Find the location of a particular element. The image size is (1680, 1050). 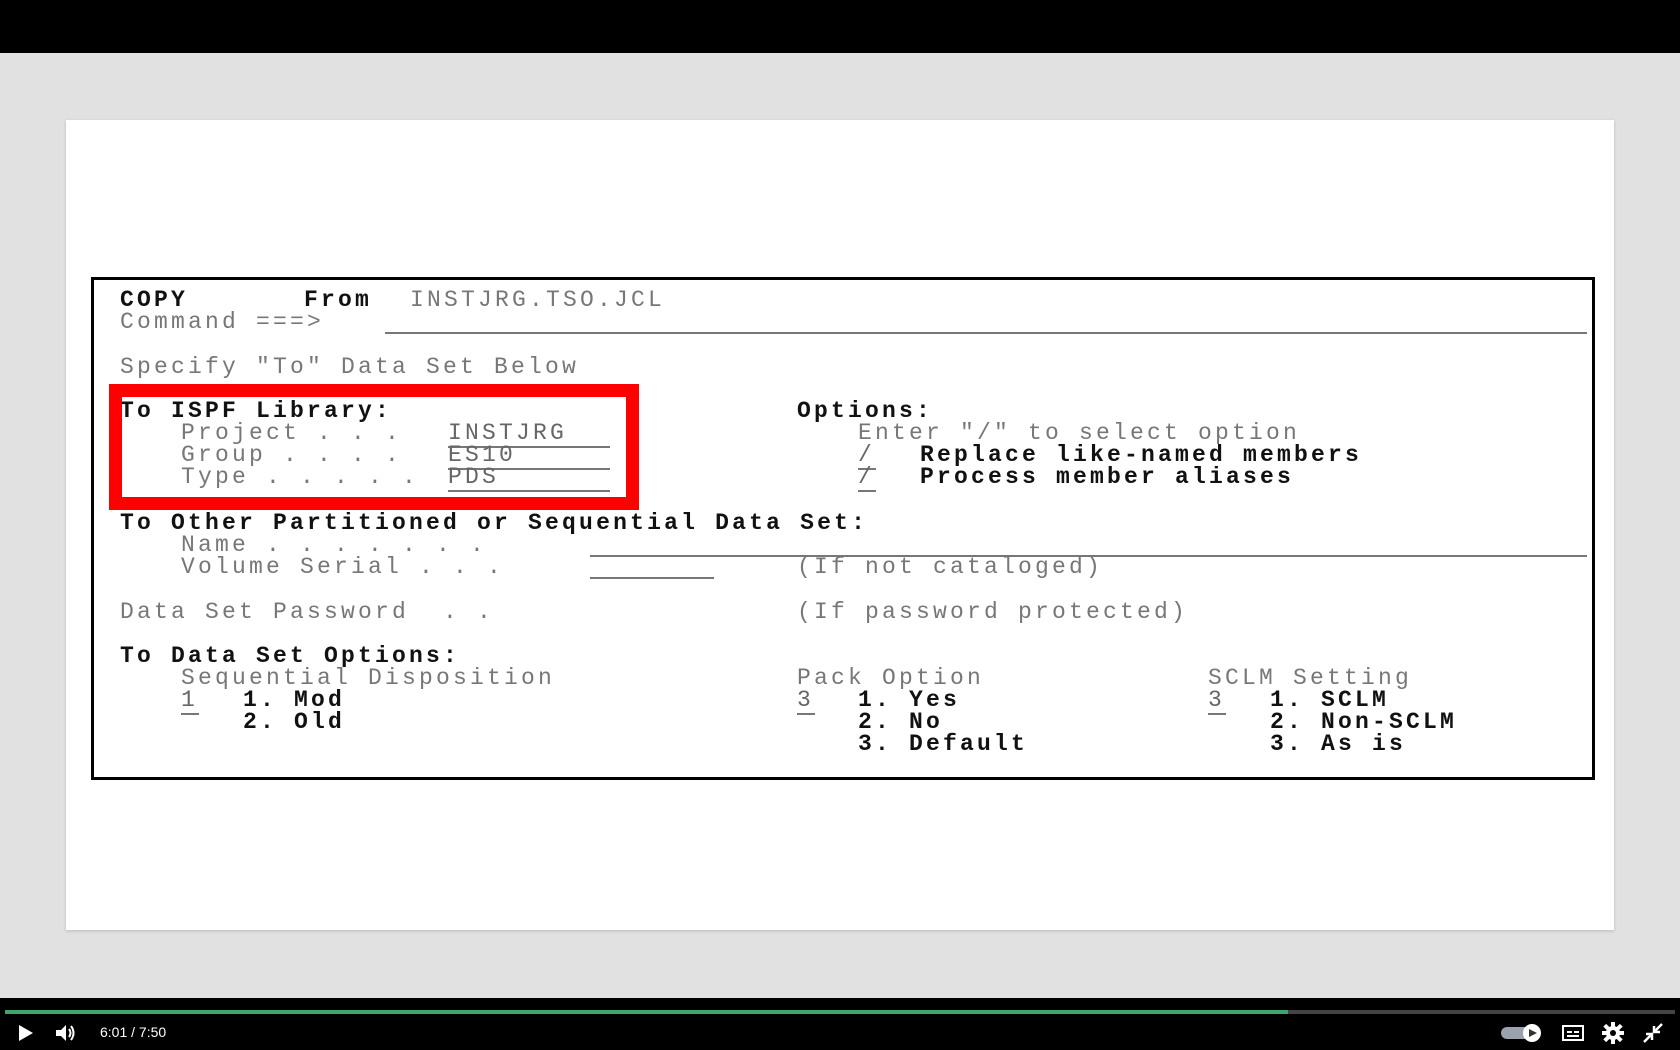

password-note: (If password protected) is located at coordinates (993, 612).